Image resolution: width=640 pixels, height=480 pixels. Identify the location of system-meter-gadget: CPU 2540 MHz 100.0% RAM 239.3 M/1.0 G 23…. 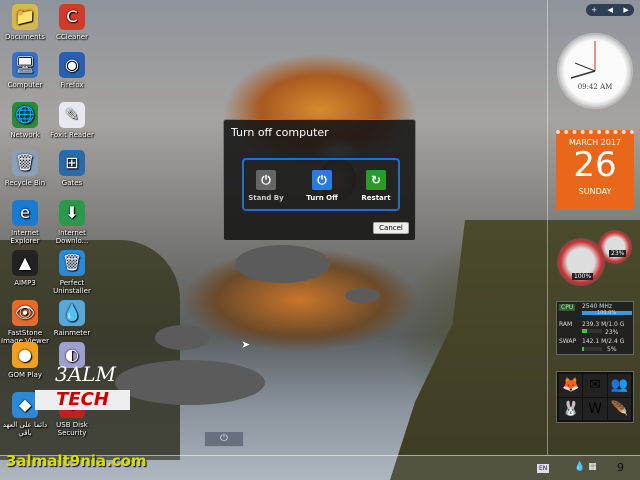
(595, 328).